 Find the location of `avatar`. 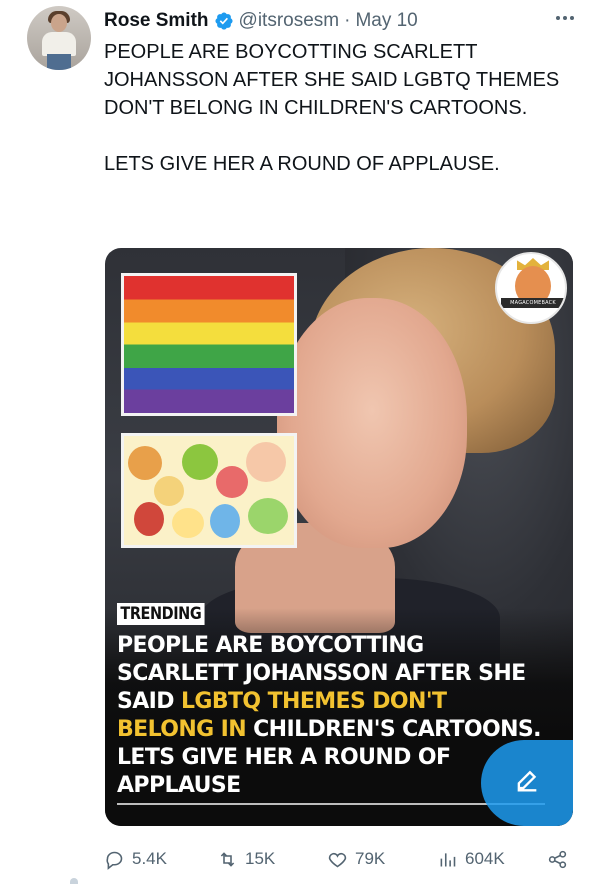

avatar is located at coordinates (59, 38).